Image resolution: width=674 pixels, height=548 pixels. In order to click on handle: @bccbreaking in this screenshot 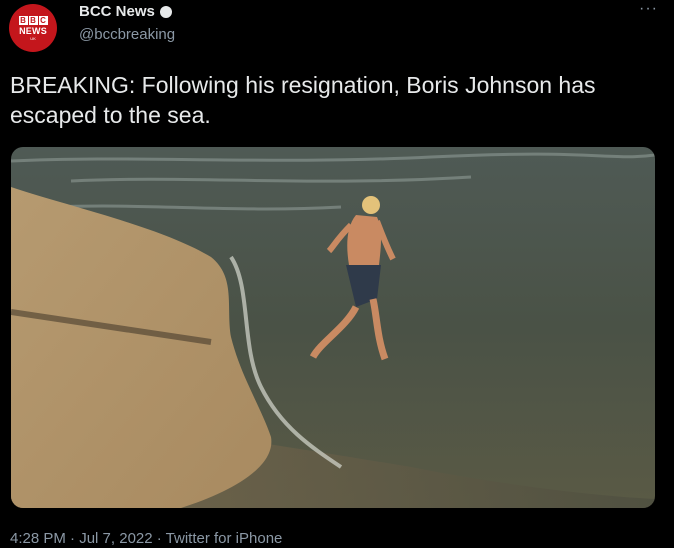, I will do `click(127, 34)`.